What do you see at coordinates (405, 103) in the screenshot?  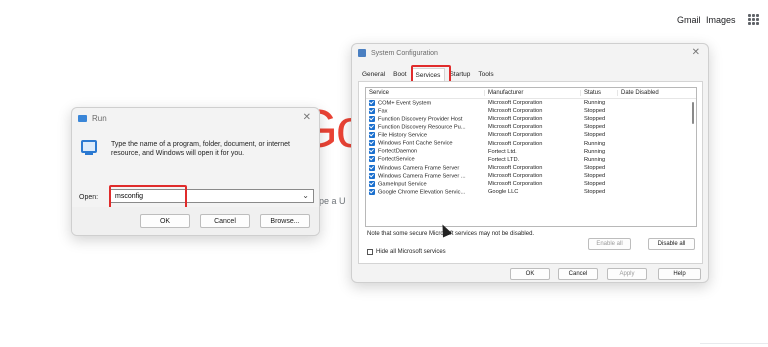 I see `service-name: COM+ Event System` at bounding box center [405, 103].